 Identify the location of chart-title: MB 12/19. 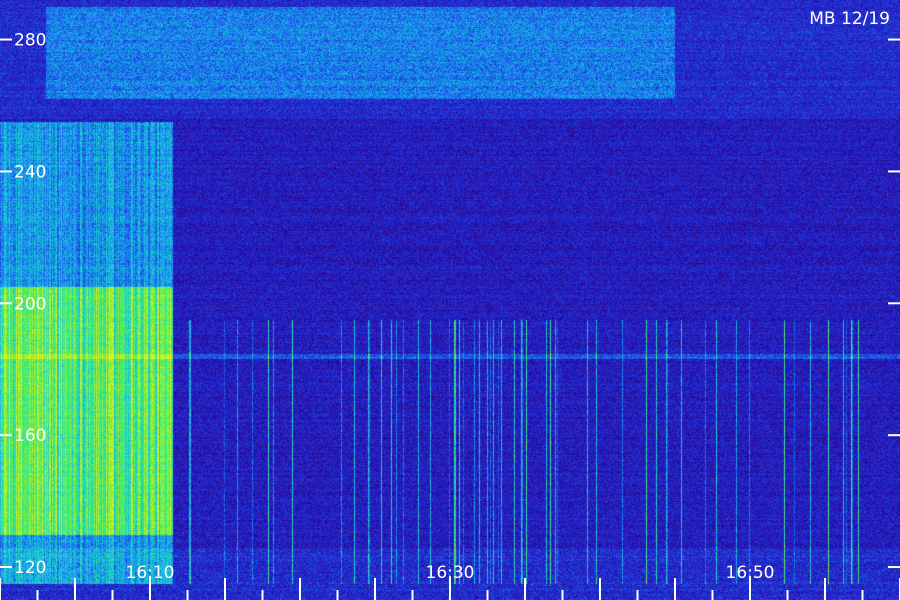
(849, 19).